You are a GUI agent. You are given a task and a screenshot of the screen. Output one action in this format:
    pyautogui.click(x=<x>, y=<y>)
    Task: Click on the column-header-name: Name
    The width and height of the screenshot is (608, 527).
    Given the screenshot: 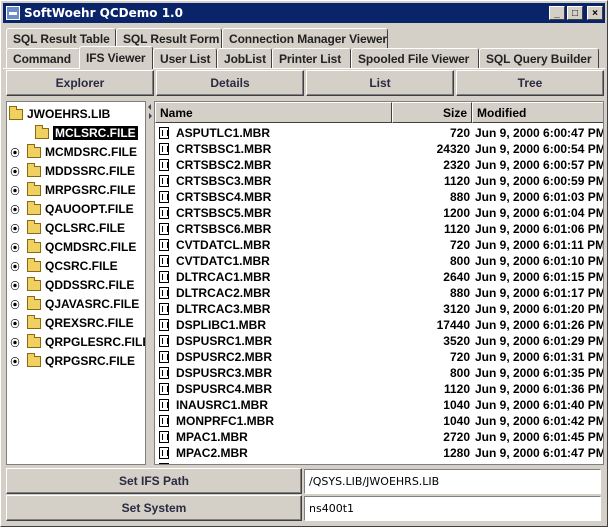 What is the action you would take?
    pyautogui.click(x=273, y=112)
    